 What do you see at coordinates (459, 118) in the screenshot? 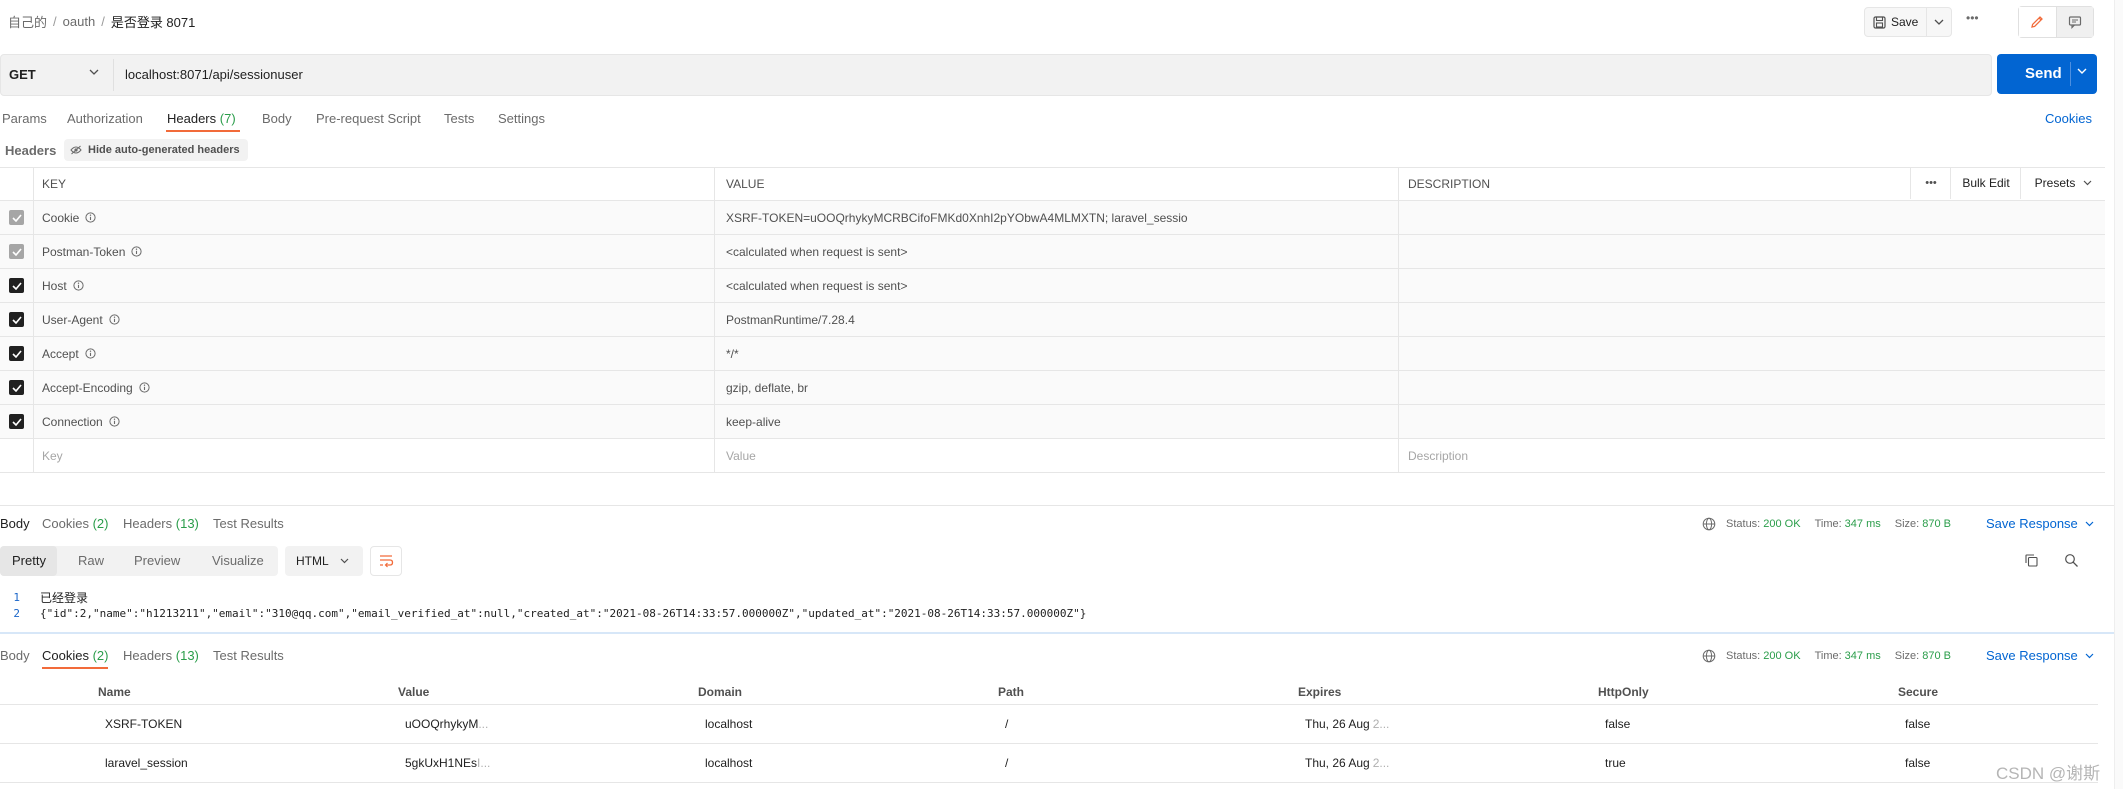
I see `tab-tests: Tests` at bounding box center [459, 118].